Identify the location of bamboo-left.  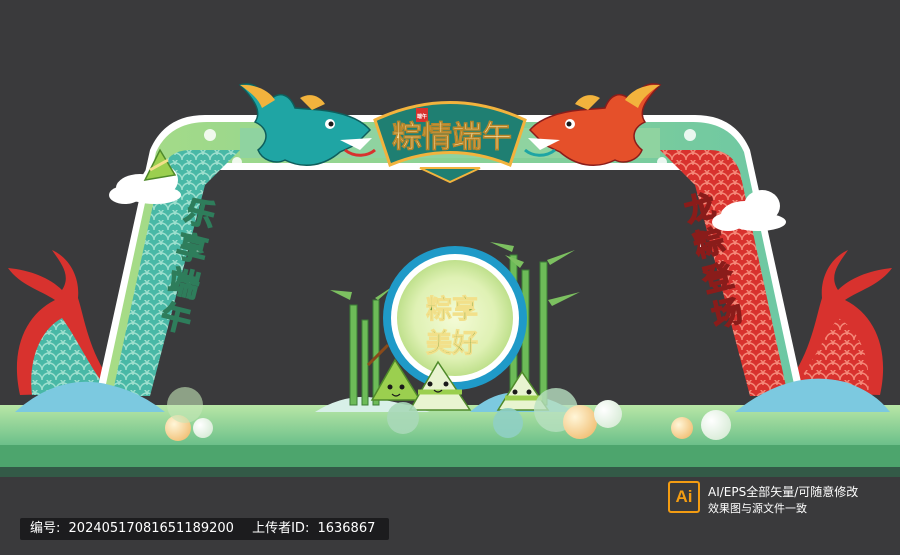
(364, 352).